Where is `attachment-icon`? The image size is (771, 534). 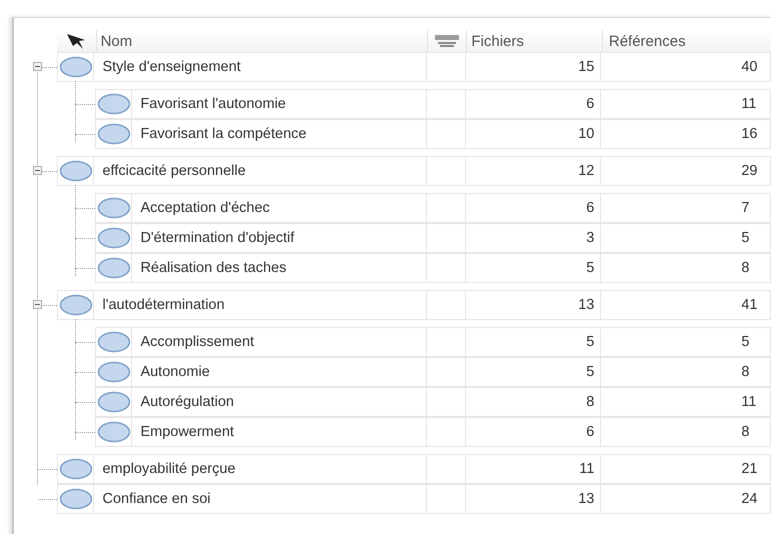
attachment-icon is located at coordinates (447, 41).